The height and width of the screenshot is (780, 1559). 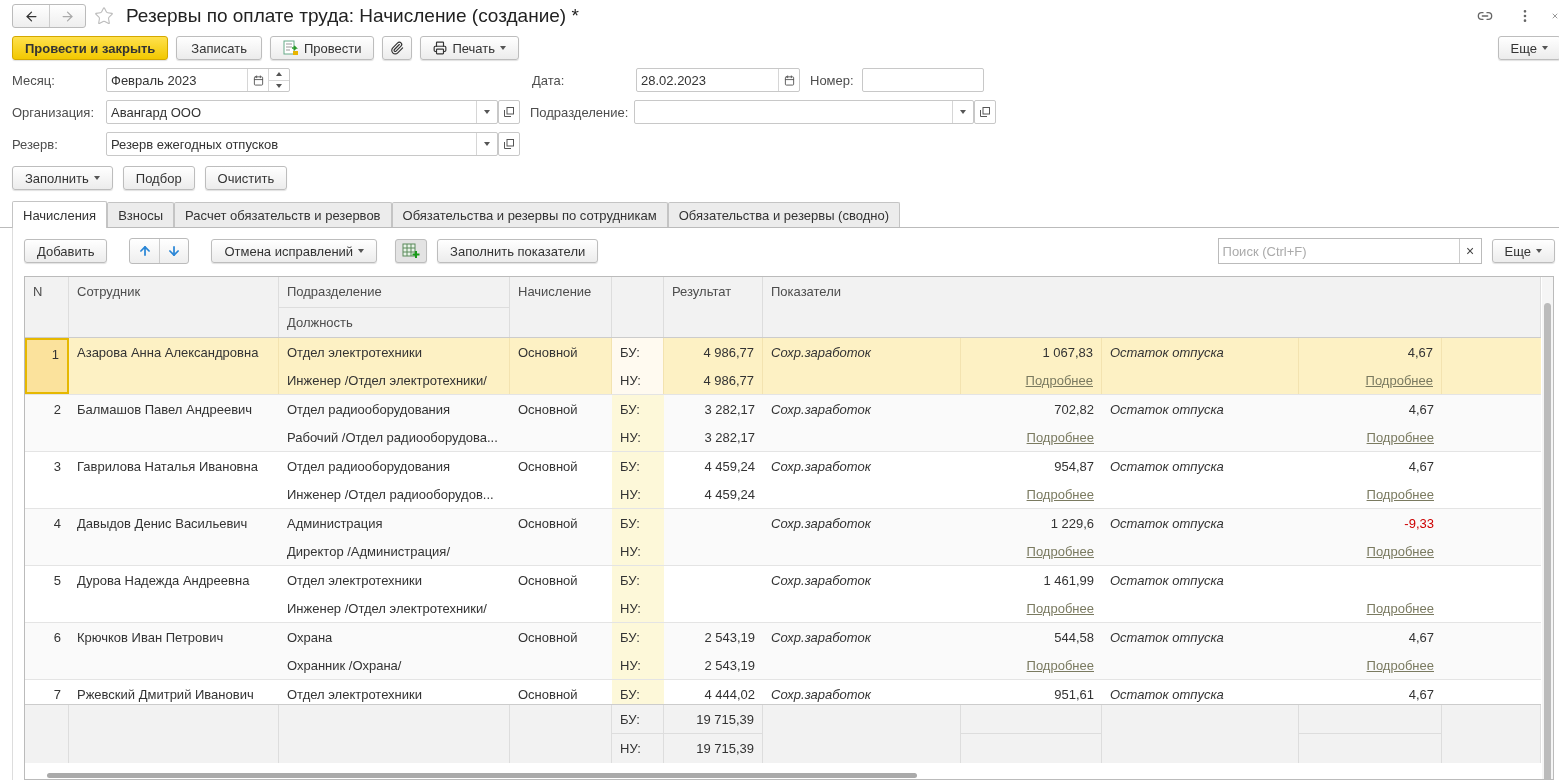 What do you see at coordinates (1074, 637) in the screenshot?
I see `table-cell-text: 544,58` at bounding box center [1074, 637].